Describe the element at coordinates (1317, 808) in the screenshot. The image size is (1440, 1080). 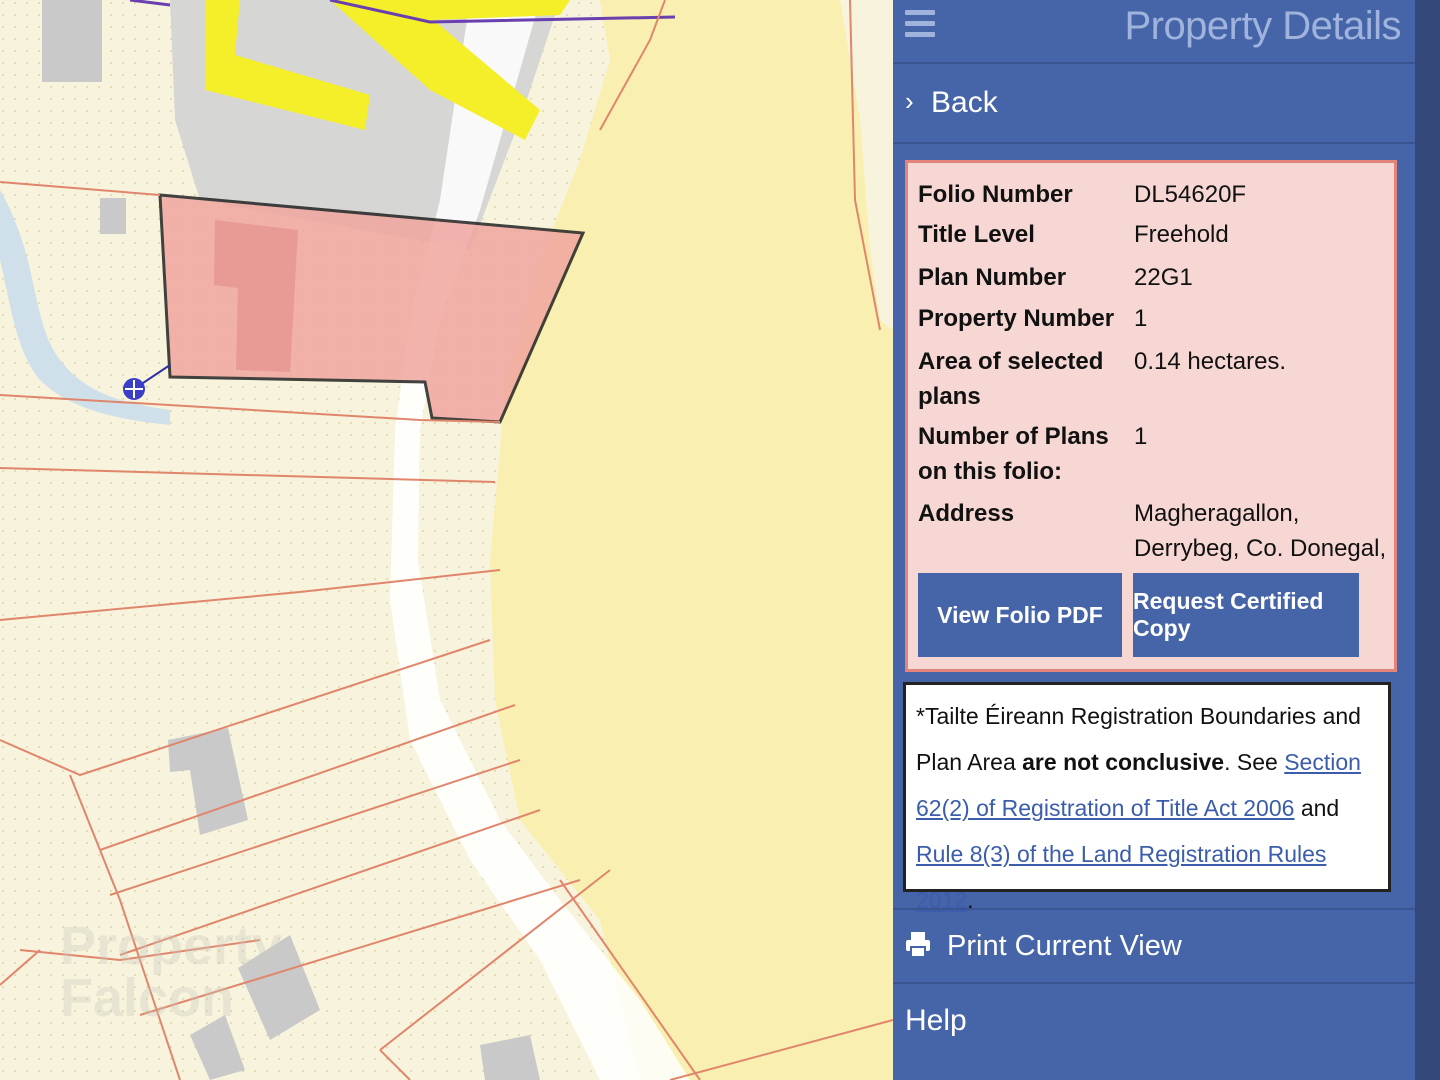
I see `disclaimer-text: and` at that location.